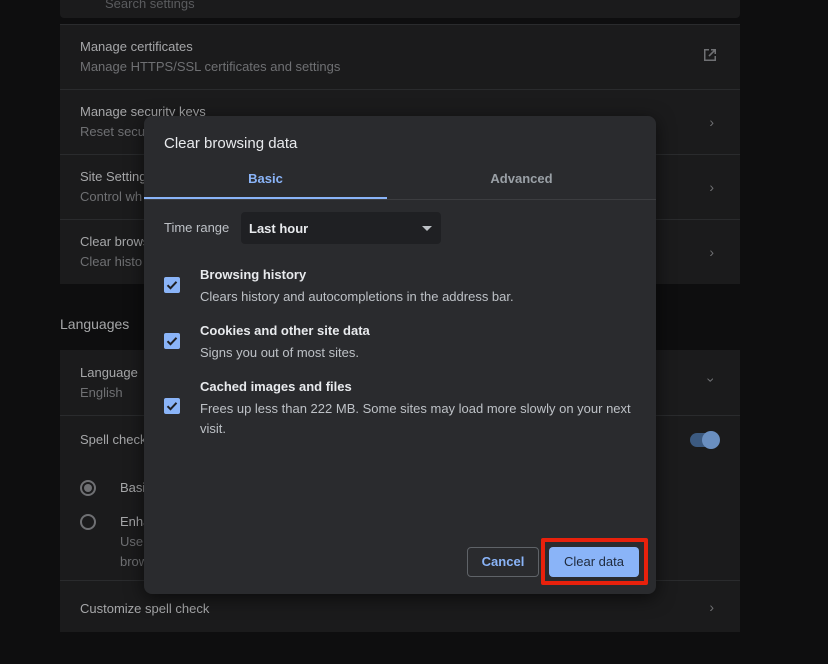 This screenshot has width=828, height=664. What do you see at coordinates (111, 196) in the screenshot?
I see `row-subtitle: Control wh` at bounding box center [111, 196].